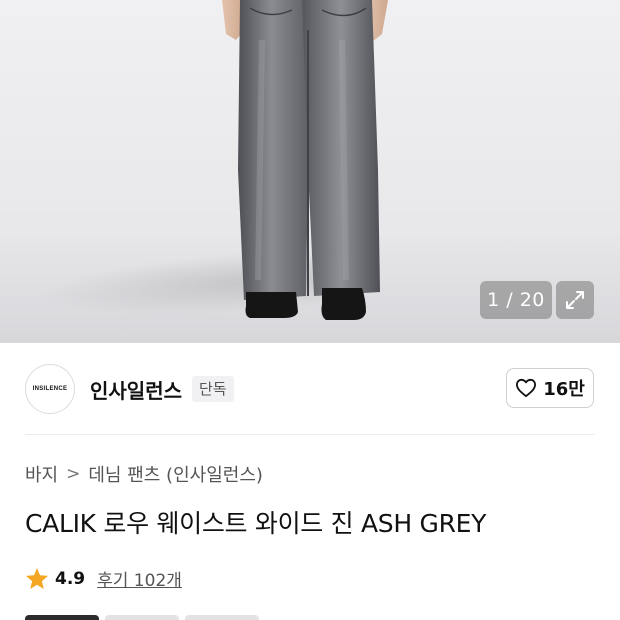 Image resolution: width=620 pixels, height=620 pixels. What do you see at coordinates (41, 474) in the screenshot?
I see `breadcrumb-item-pants: 바지` at bounding box center [41, 474].